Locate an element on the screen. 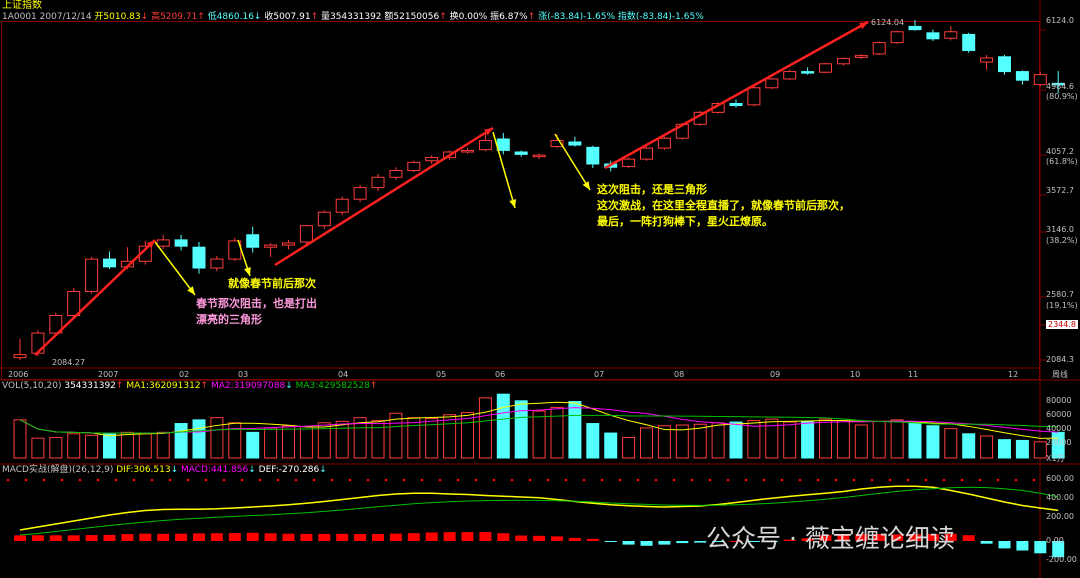 Image resolution: width=1080 pixels, height=578 pixels. vol-axis-tick: 80000 is located at coordinates (1059, 400).